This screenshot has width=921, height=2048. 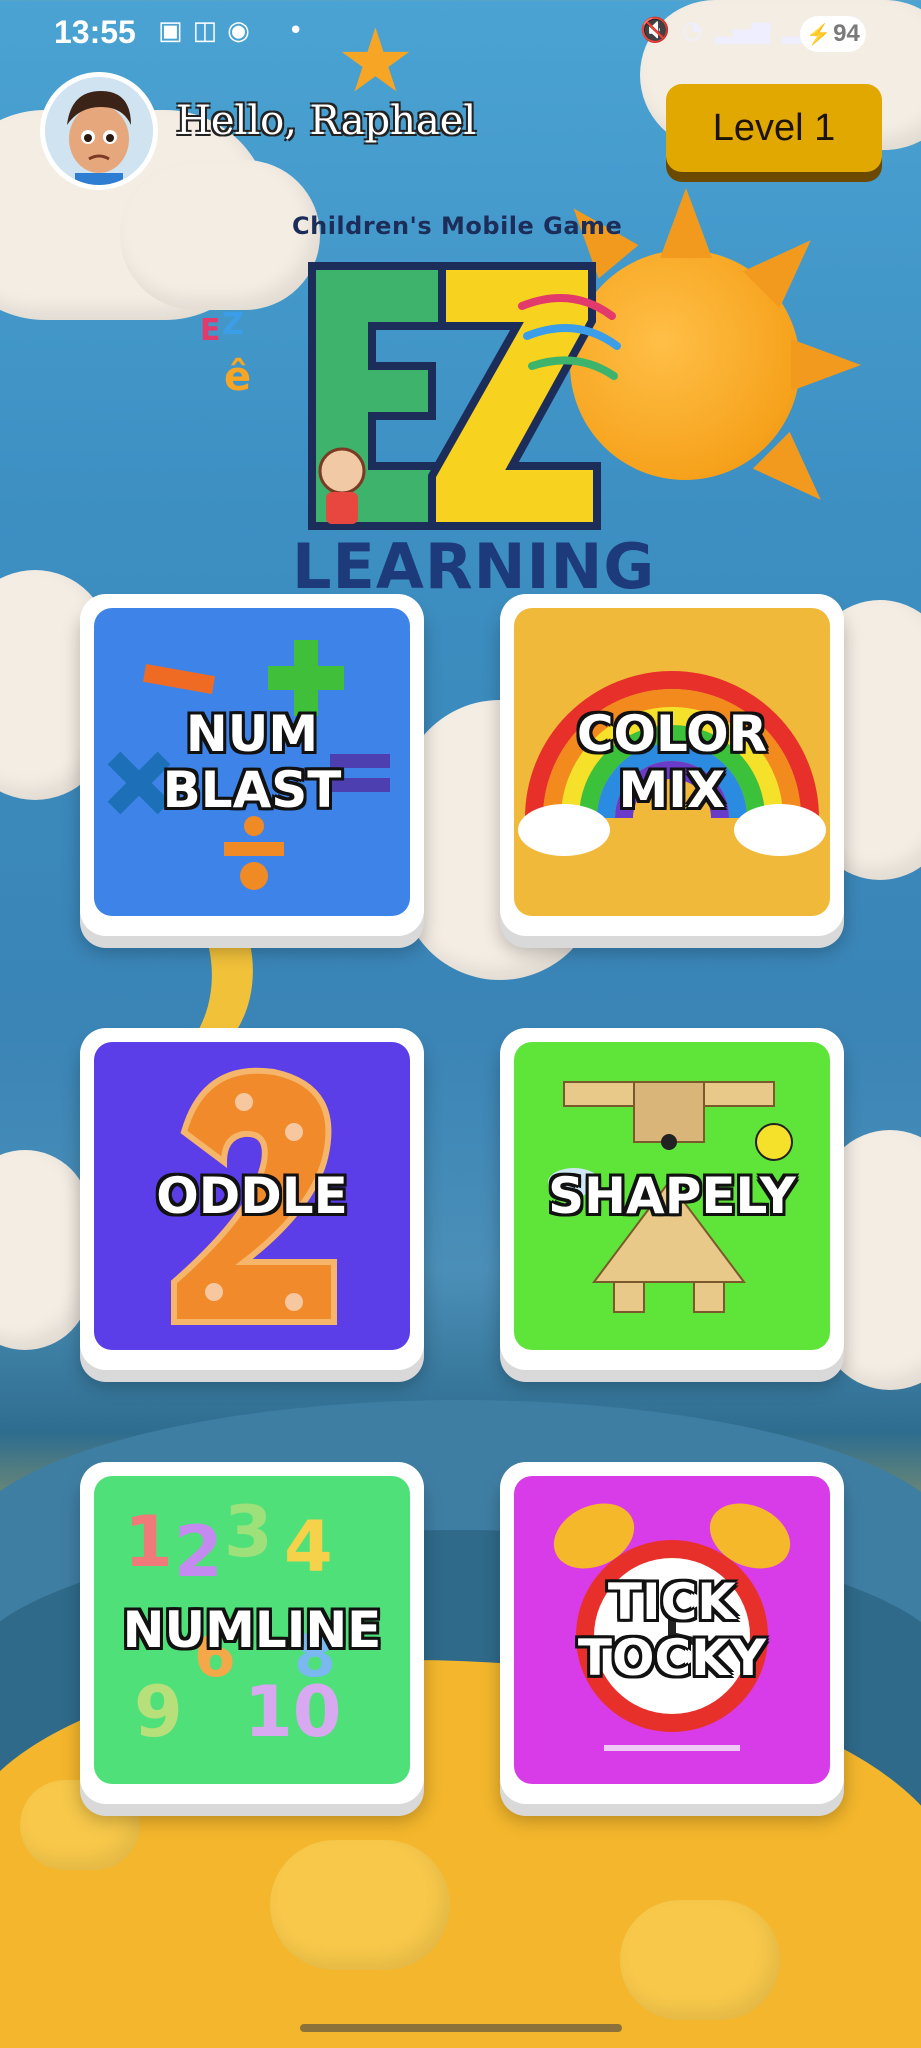 I want to click on status-time: 13:55, so click(x=95, y=32).